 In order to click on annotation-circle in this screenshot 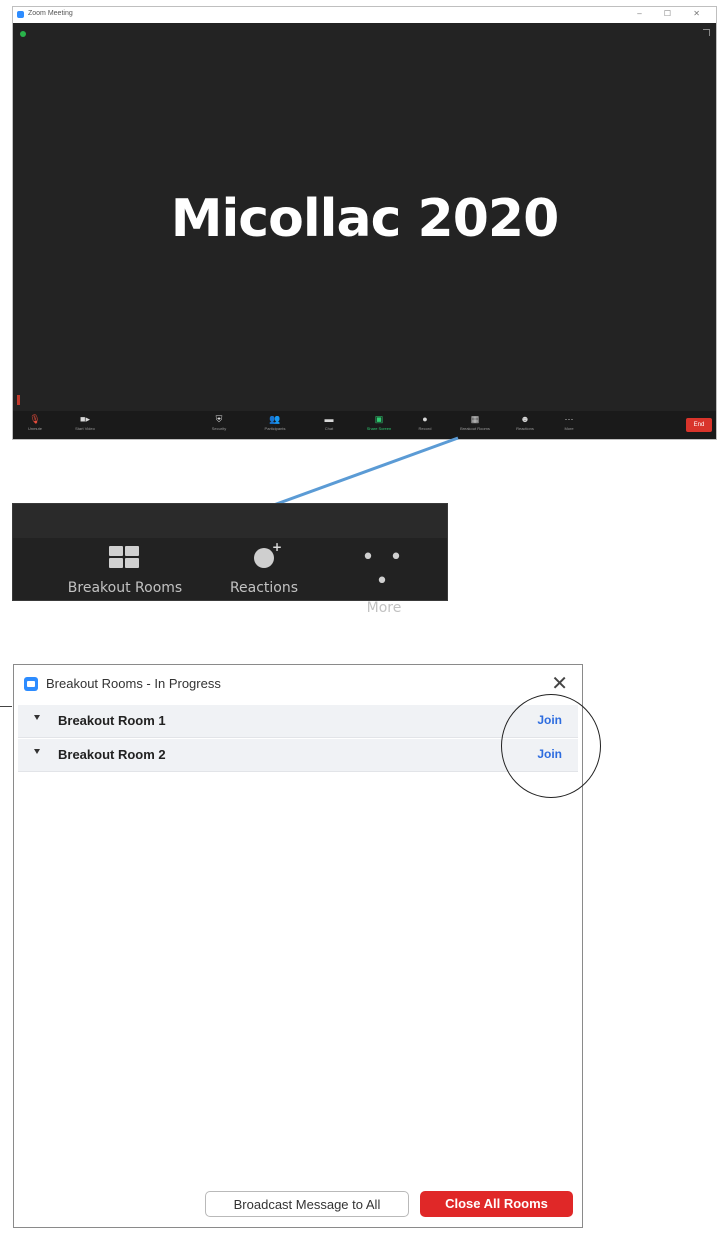, I will do `click(551, 746)`.